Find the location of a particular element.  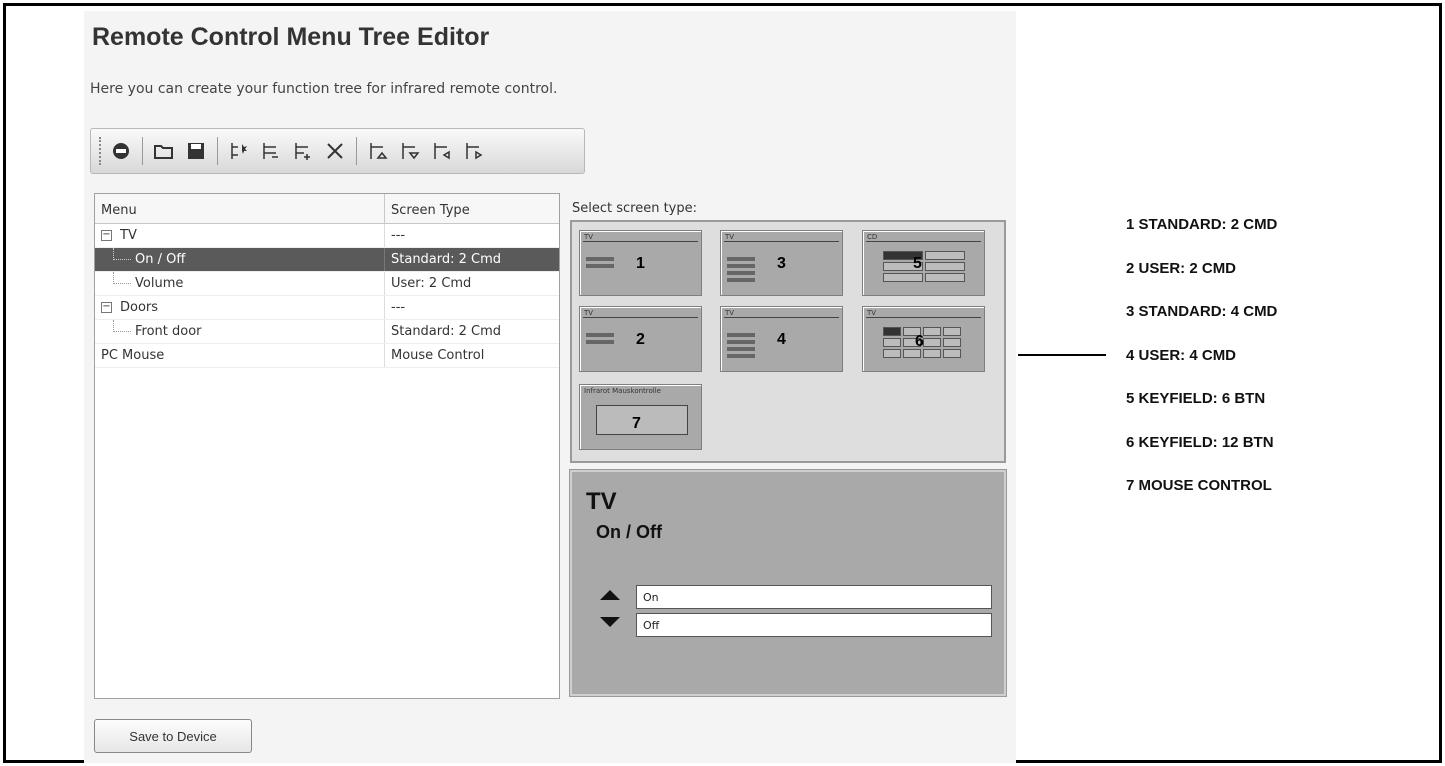

column-header-menu: Menu is located at coordinates (240, 208).